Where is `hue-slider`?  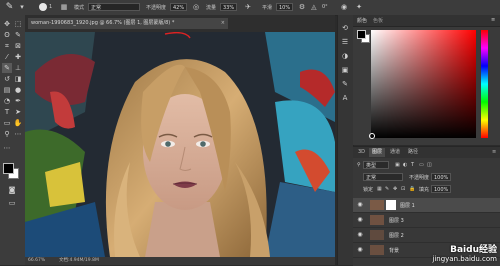
hue-slider is located at coordinates (484, 84).